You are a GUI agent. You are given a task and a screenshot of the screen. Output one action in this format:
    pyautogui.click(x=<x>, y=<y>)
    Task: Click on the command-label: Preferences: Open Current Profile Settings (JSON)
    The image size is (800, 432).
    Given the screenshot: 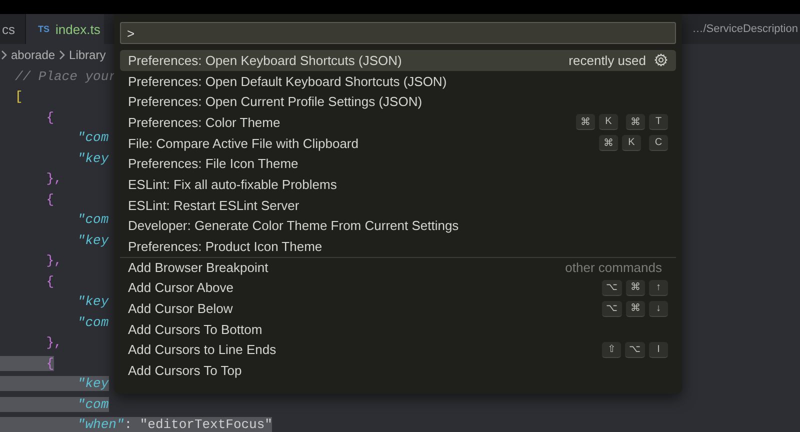 What is the action you would take?
    pyautogui.click(x=275, y=102)
    